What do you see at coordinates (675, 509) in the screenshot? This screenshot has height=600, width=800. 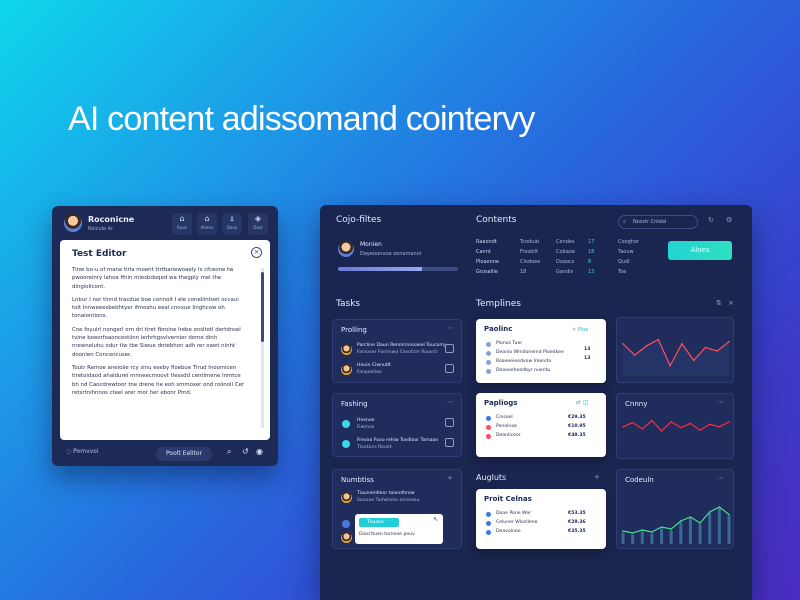 I see `chart-panel: Codeuln ⋯` at bounding box center [675, 509].